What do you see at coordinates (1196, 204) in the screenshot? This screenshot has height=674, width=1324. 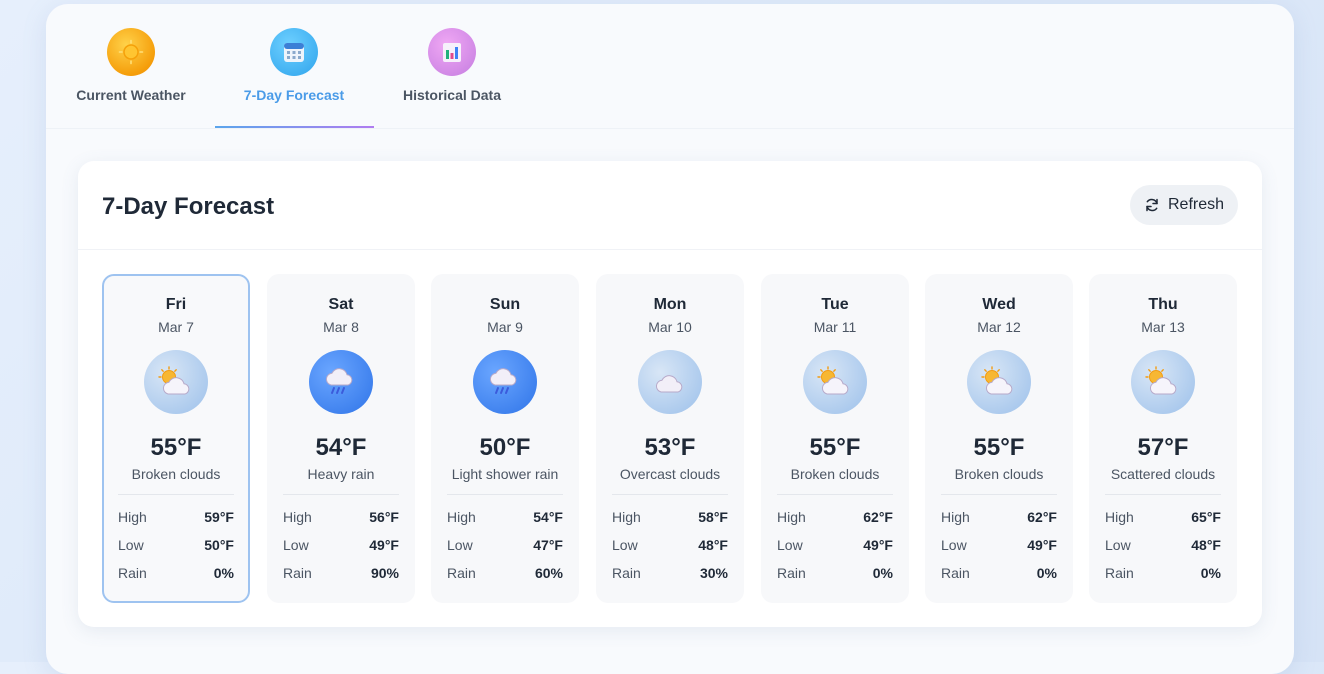 I see `refresh-label: Refresh` at bounding box center [1196, 204].